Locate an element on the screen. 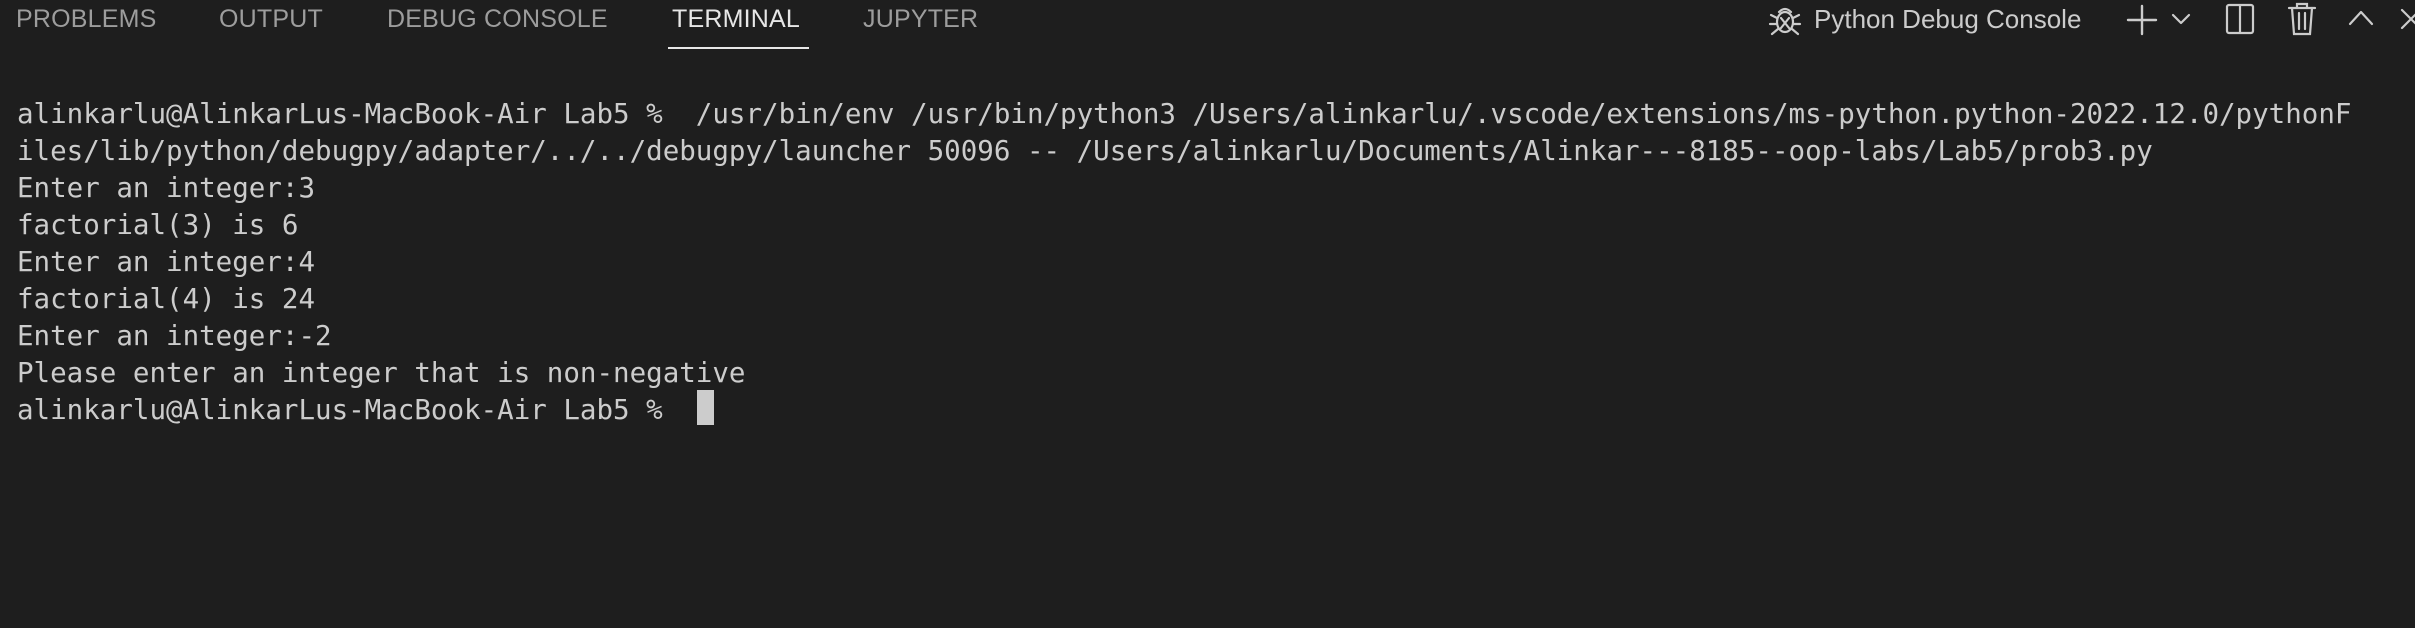  trash-icon is located at coordinates (2302, 19).